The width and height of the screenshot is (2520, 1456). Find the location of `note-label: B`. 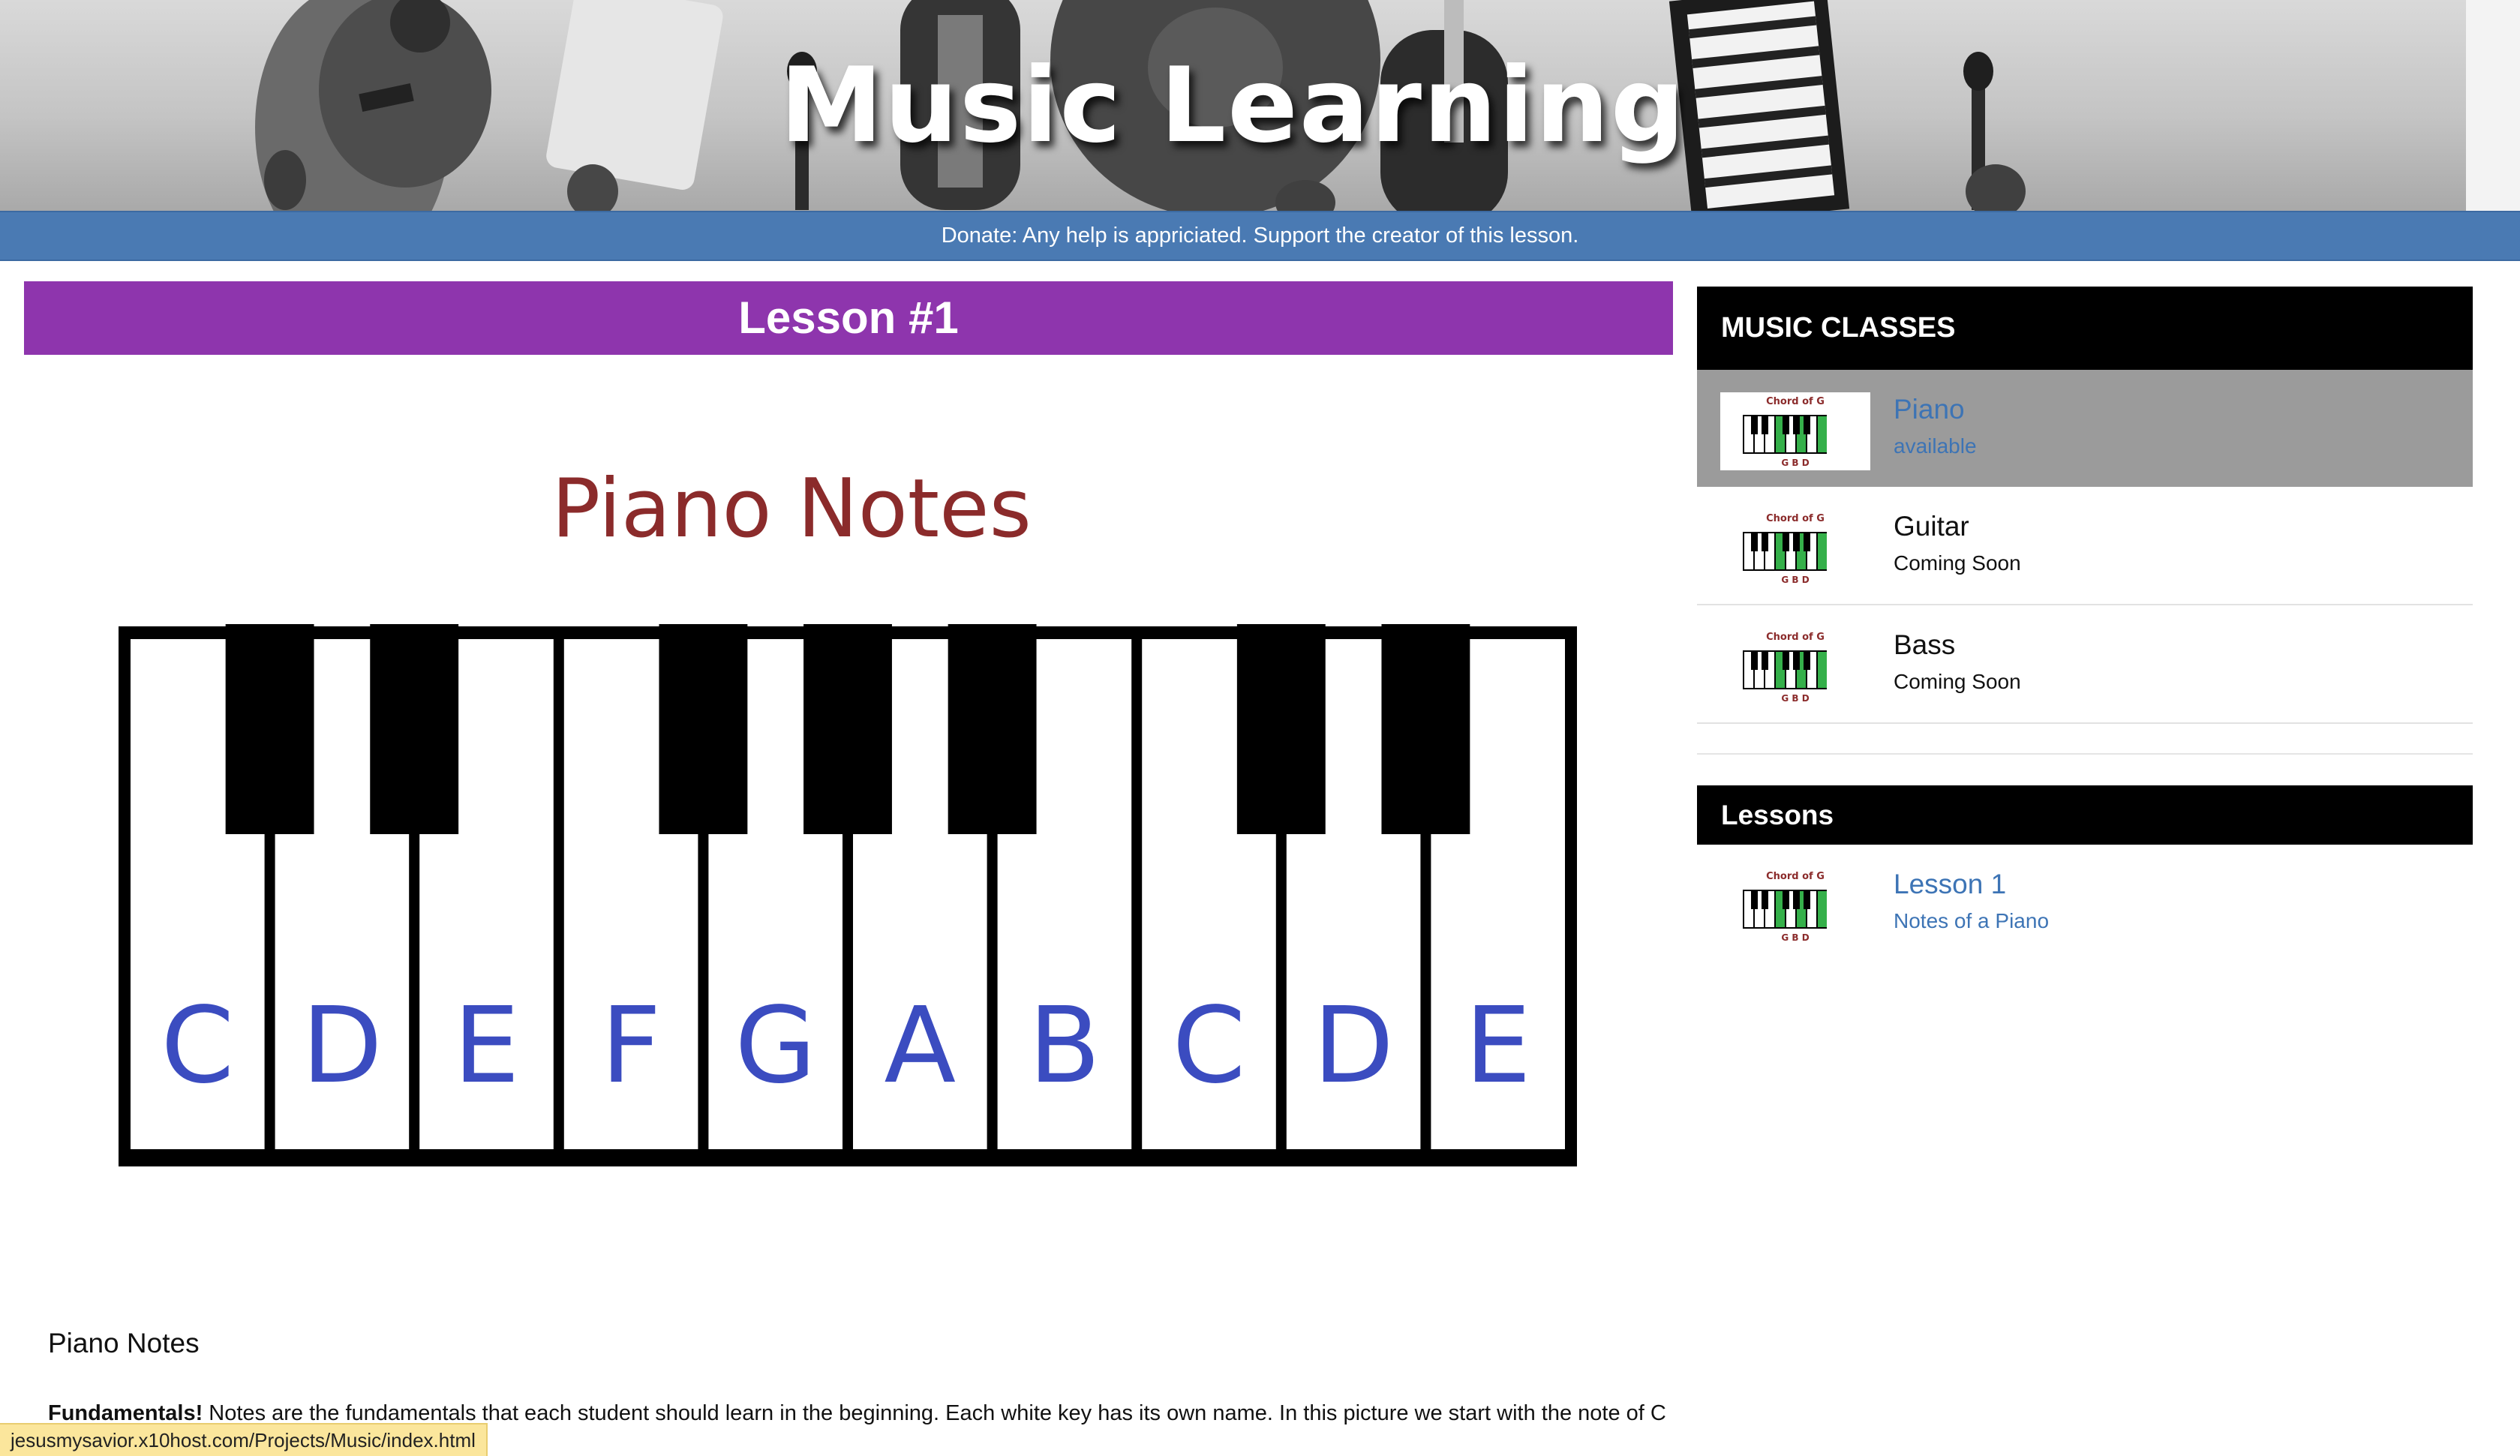

note-label: B is located at coordinates (1065, 1046).